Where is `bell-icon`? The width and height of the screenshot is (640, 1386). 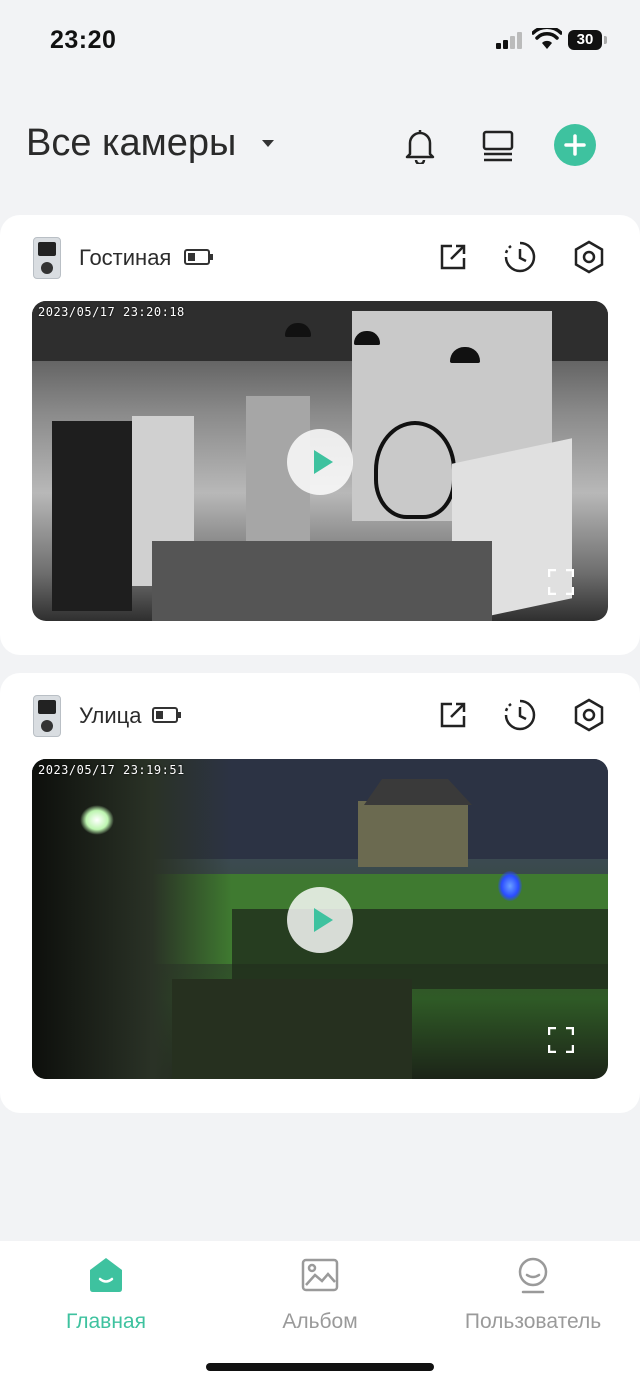
bell-icon is located at coordinates (420, 147).